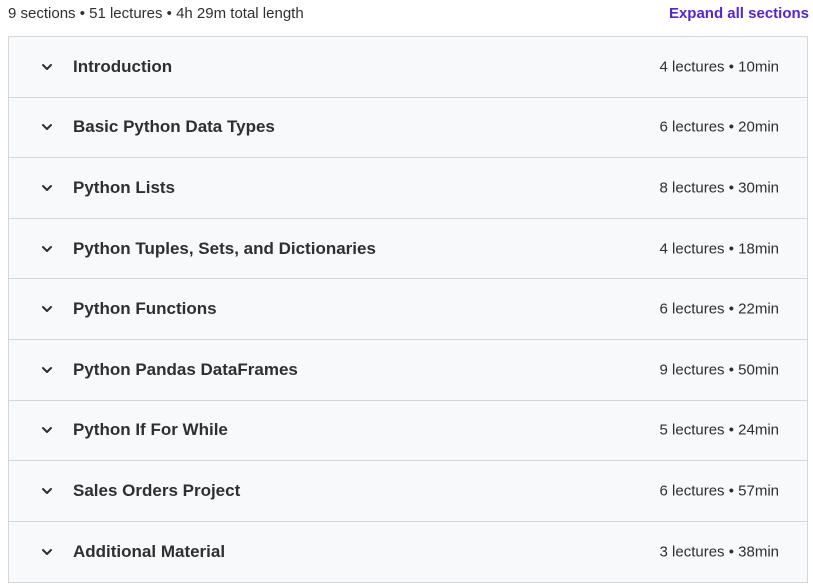 The width and height of the screenshot is (813, 586). What do you see at coordinates (145, 309) in the screenshot?
I see `section-title: Python Functions` at bounding box center [145, 309].